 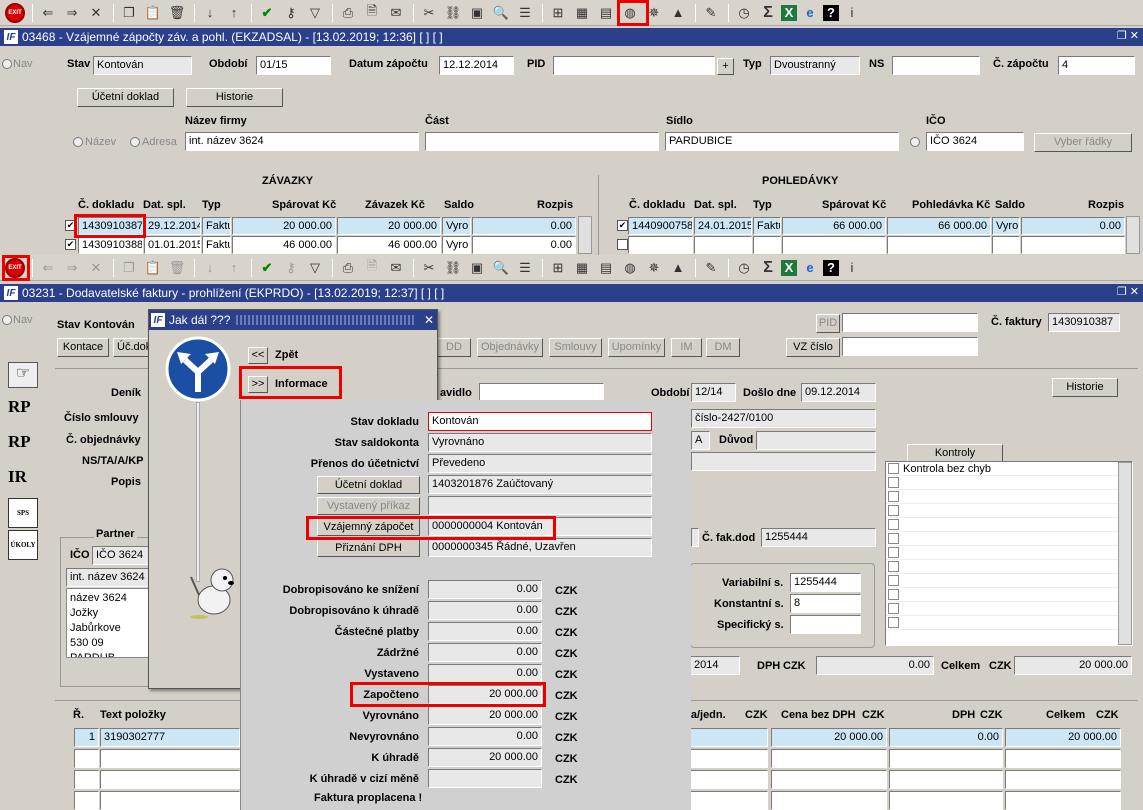 I want to click on list-icon: ☰, so click(x=525, y=268).